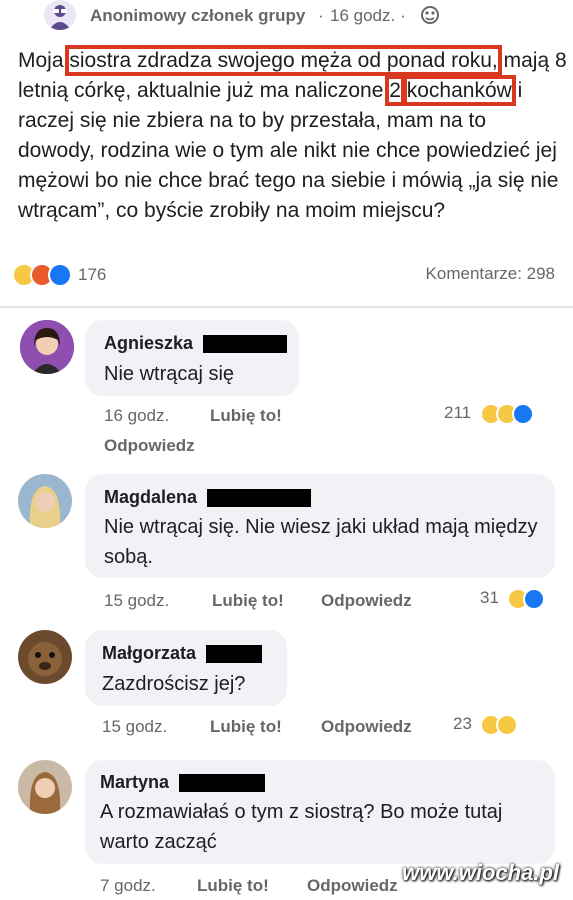  I want to click on divider, so click(286, 307).